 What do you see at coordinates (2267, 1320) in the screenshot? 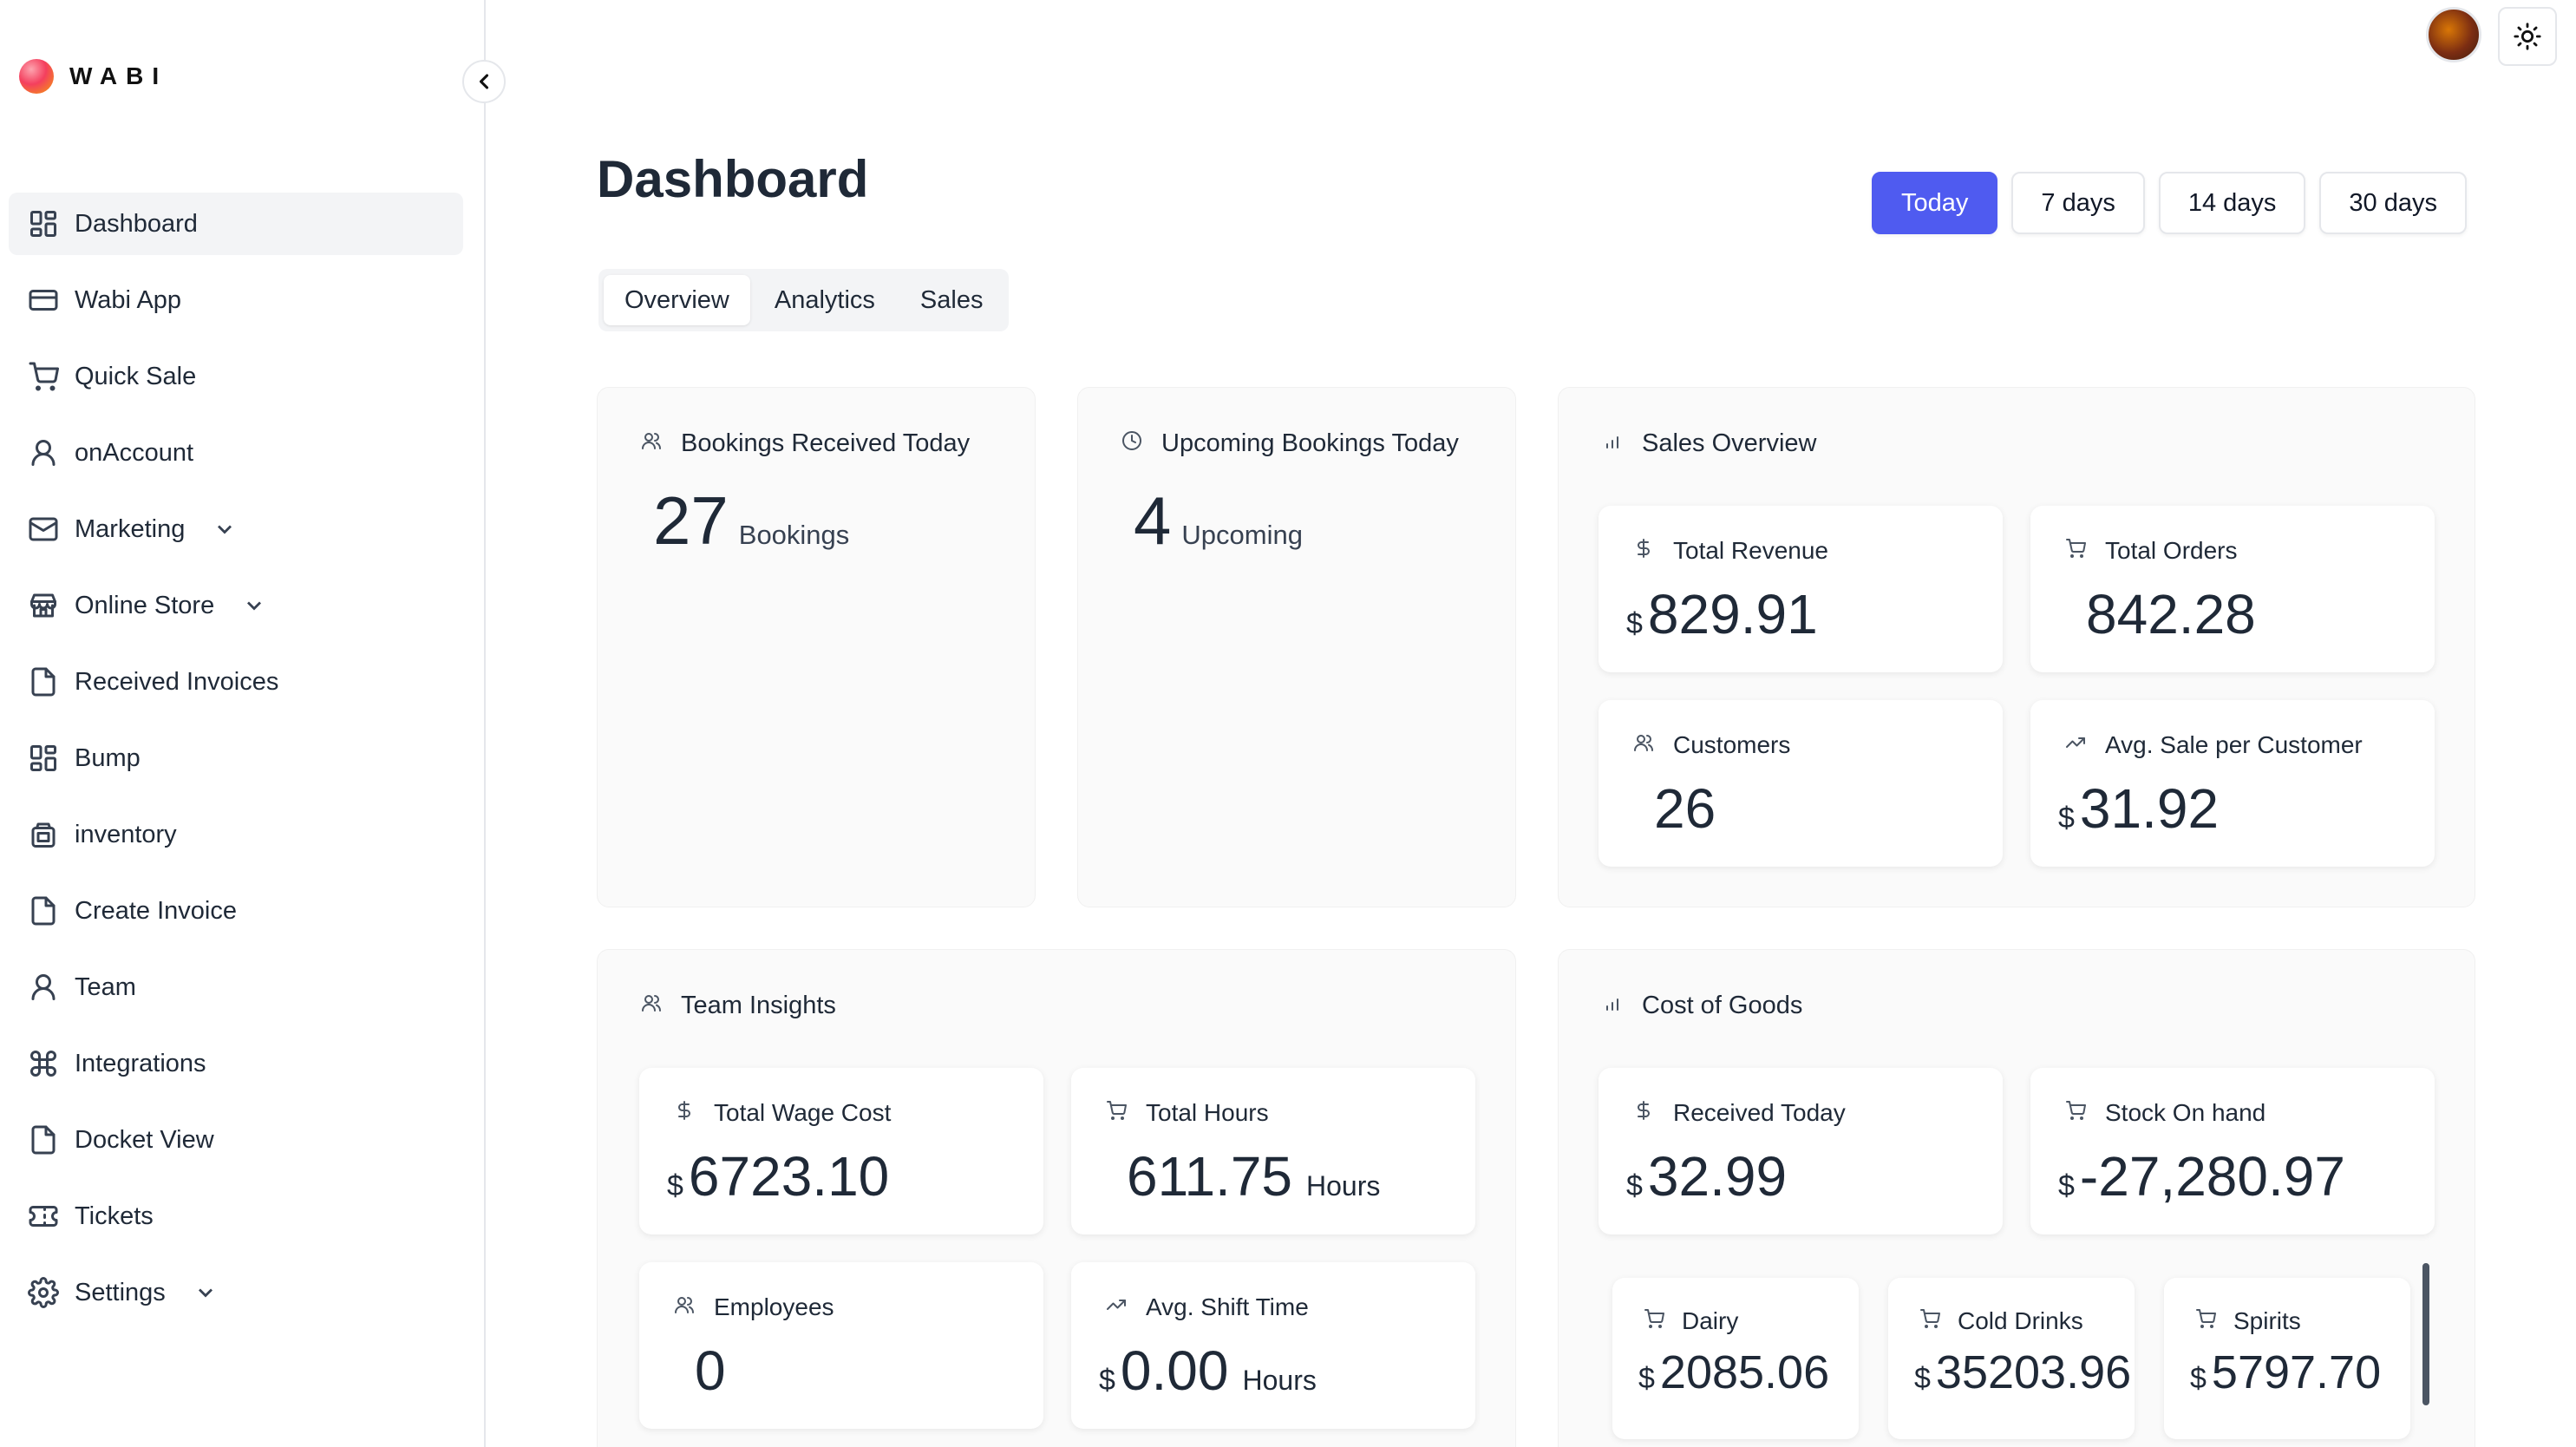
I see `category-title: Spirits` at bounding box center [2267, 1320].